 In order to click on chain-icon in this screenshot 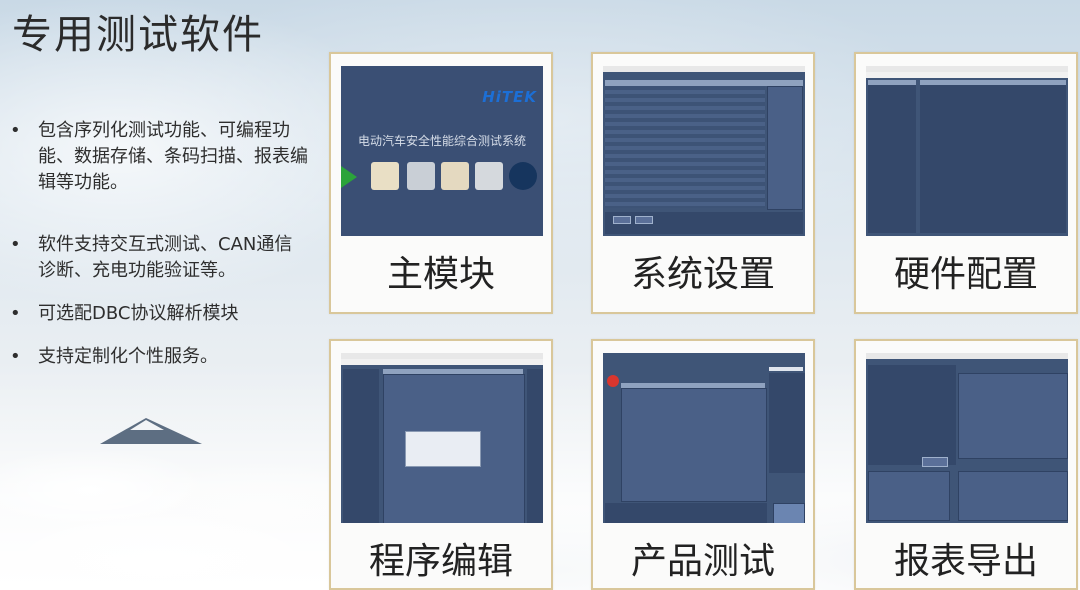, I will do `click(421, 176)`.